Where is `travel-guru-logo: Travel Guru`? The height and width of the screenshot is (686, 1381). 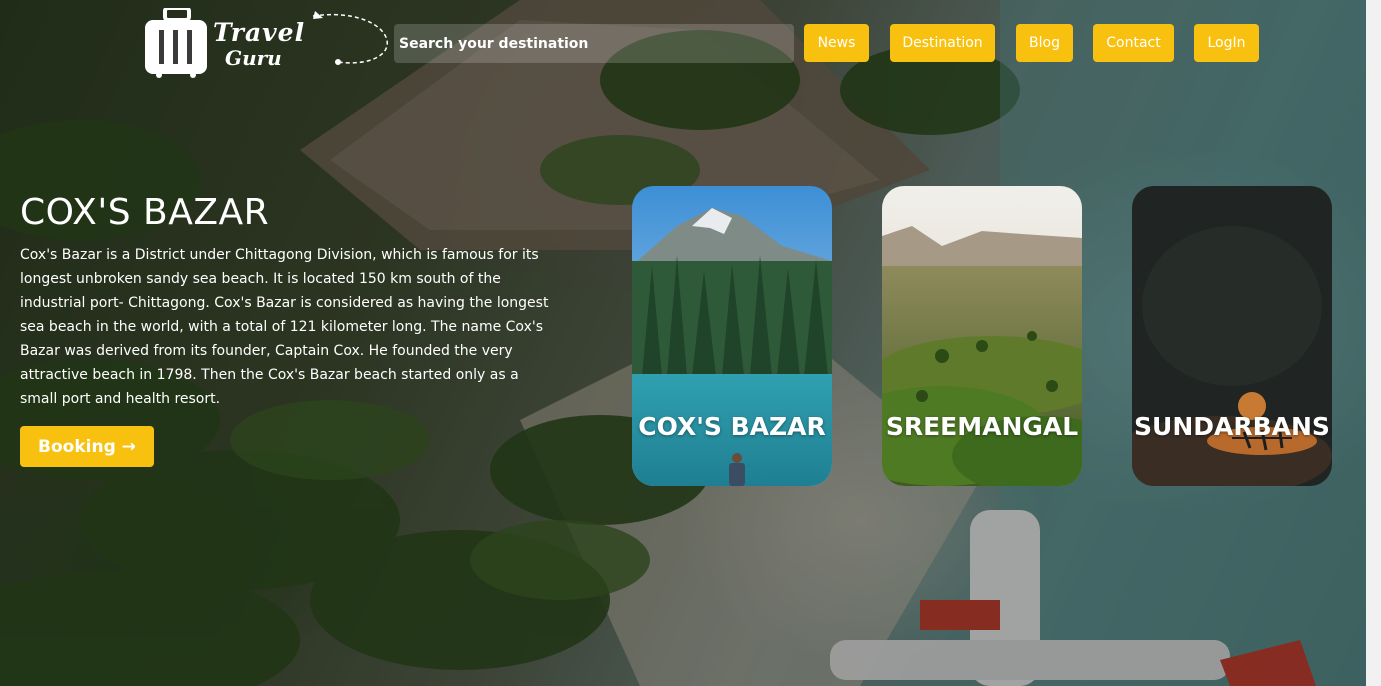
travel-guru-logo: Travel Guru is located at coordinates (268, 44).